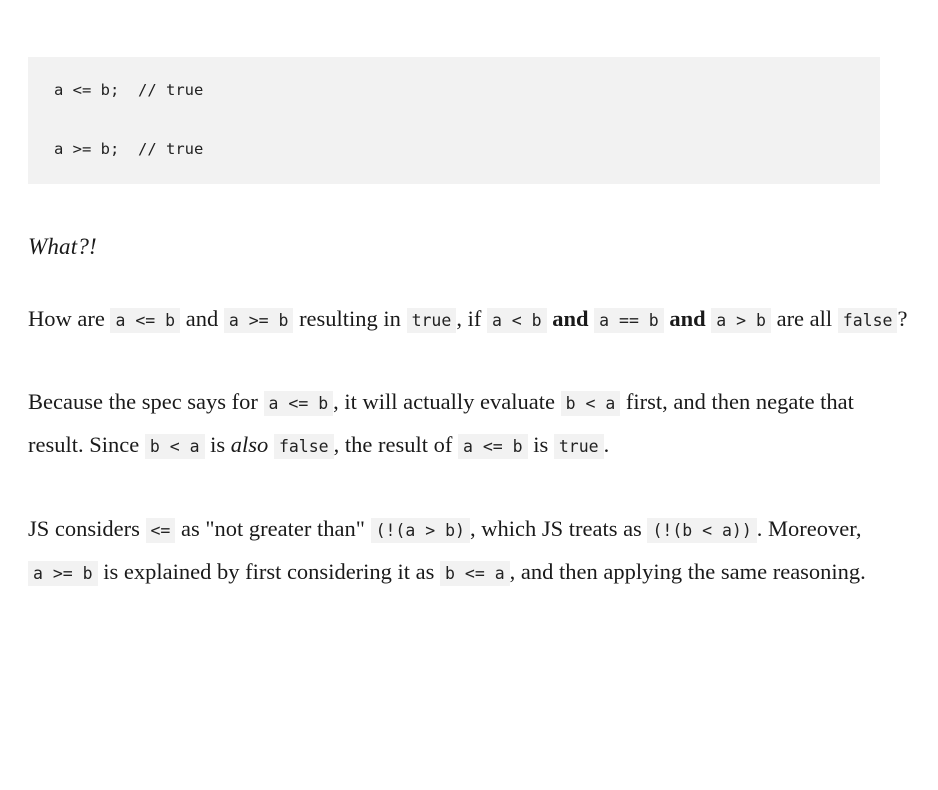  What do you see at coordinates (249, 444) in the screenshot?
I see `italic-text: also` at bounding box center [249, 444].